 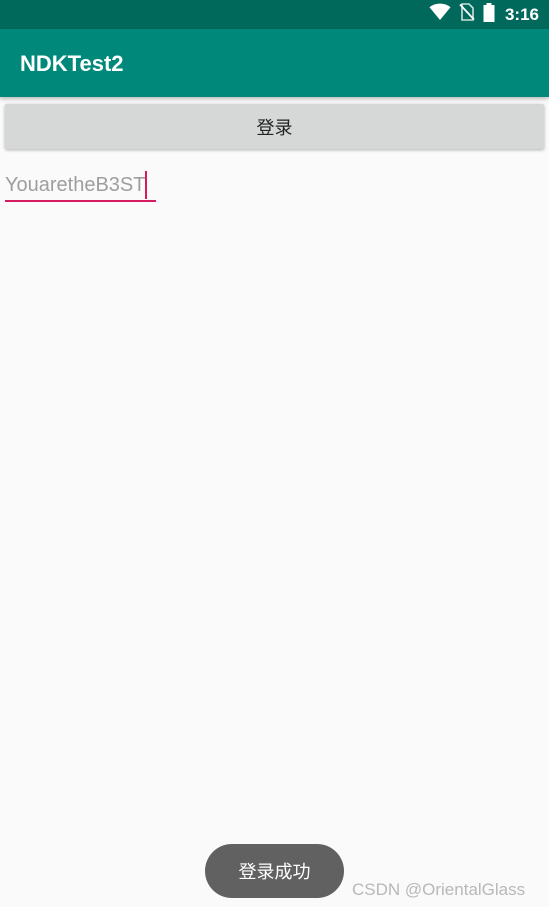 I want to click on toast-message: 登录成功, so click(x=274, y=871).